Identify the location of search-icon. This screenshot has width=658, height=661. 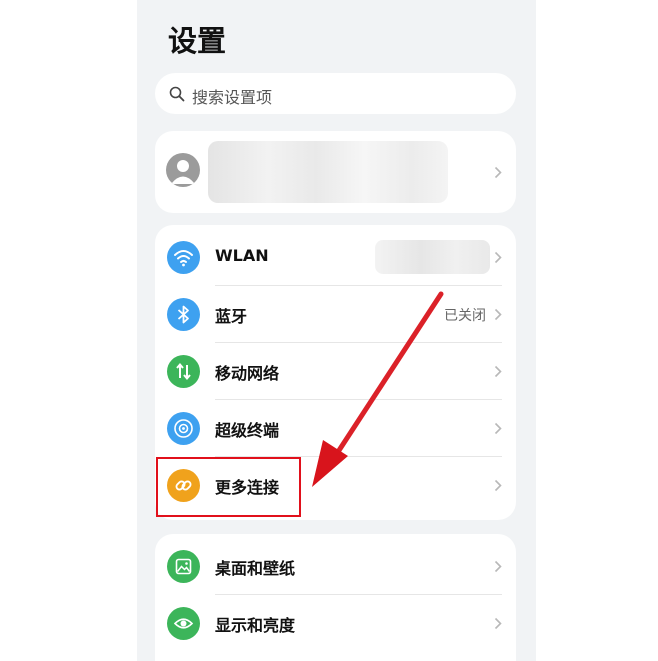
(177, 94).